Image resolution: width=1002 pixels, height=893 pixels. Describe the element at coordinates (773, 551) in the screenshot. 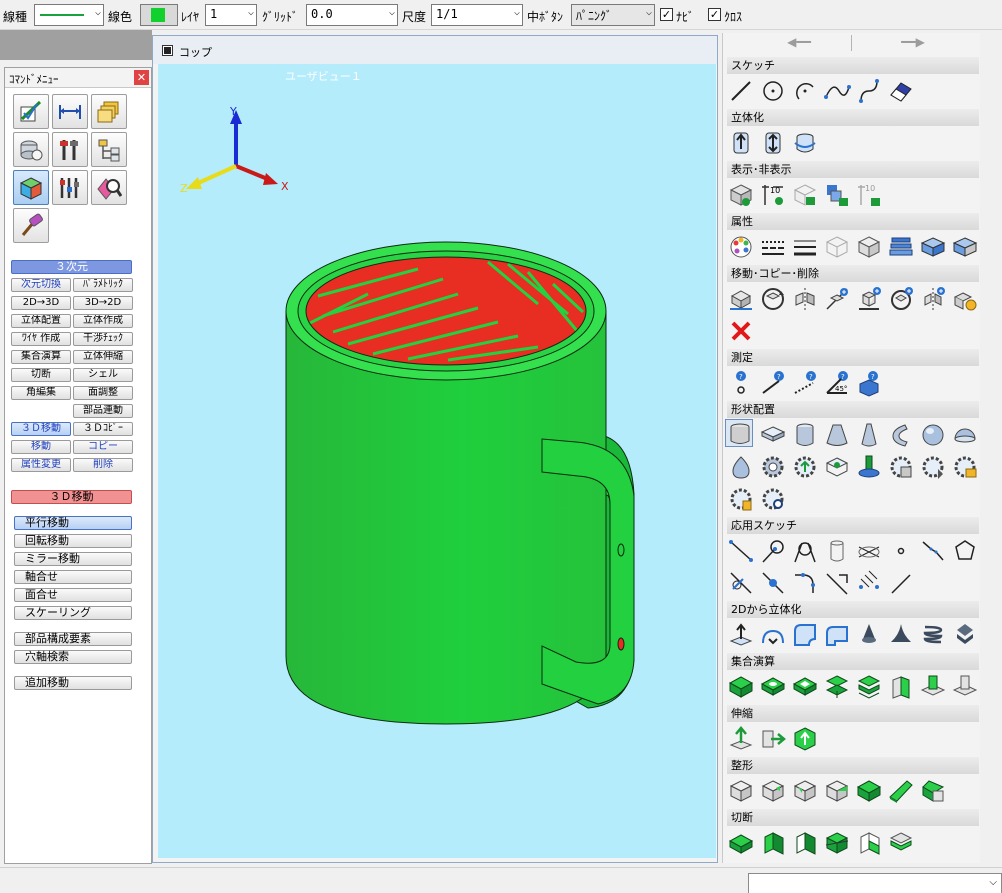

I see `adv-tangent-icon` at that location.